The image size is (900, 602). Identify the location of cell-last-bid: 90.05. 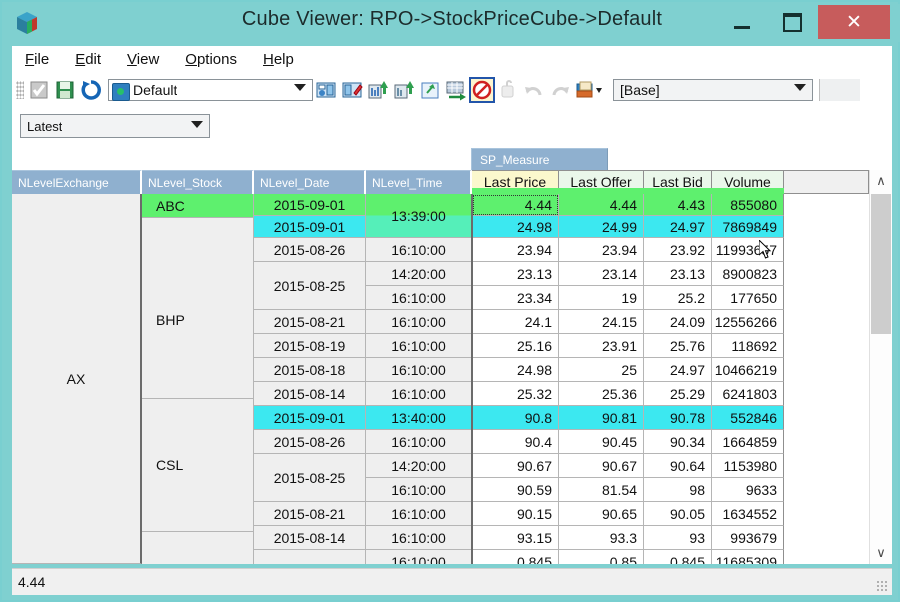
(678, 514).